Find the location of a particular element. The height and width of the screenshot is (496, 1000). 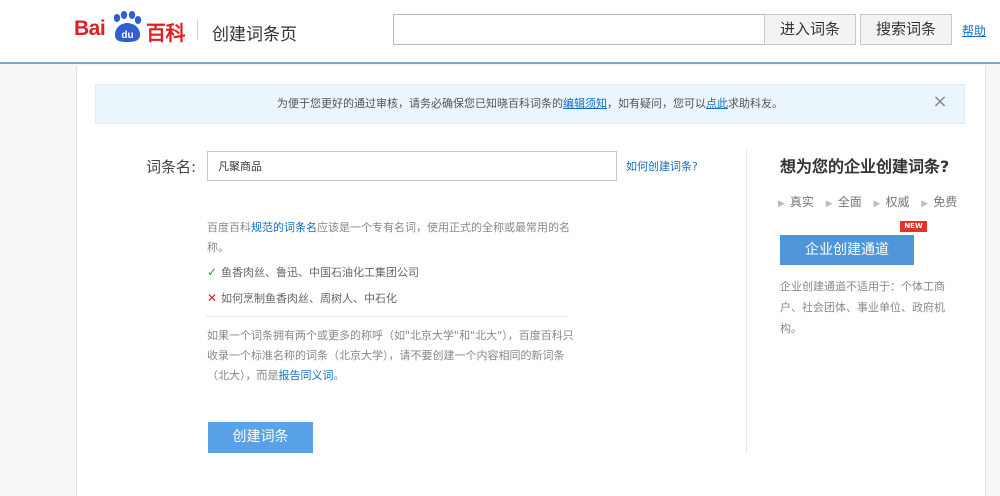

notice-text-before: 为便于您更好的通过审核，请务必确保您已知晓百科词条的 is located at coordinates (420, 103).